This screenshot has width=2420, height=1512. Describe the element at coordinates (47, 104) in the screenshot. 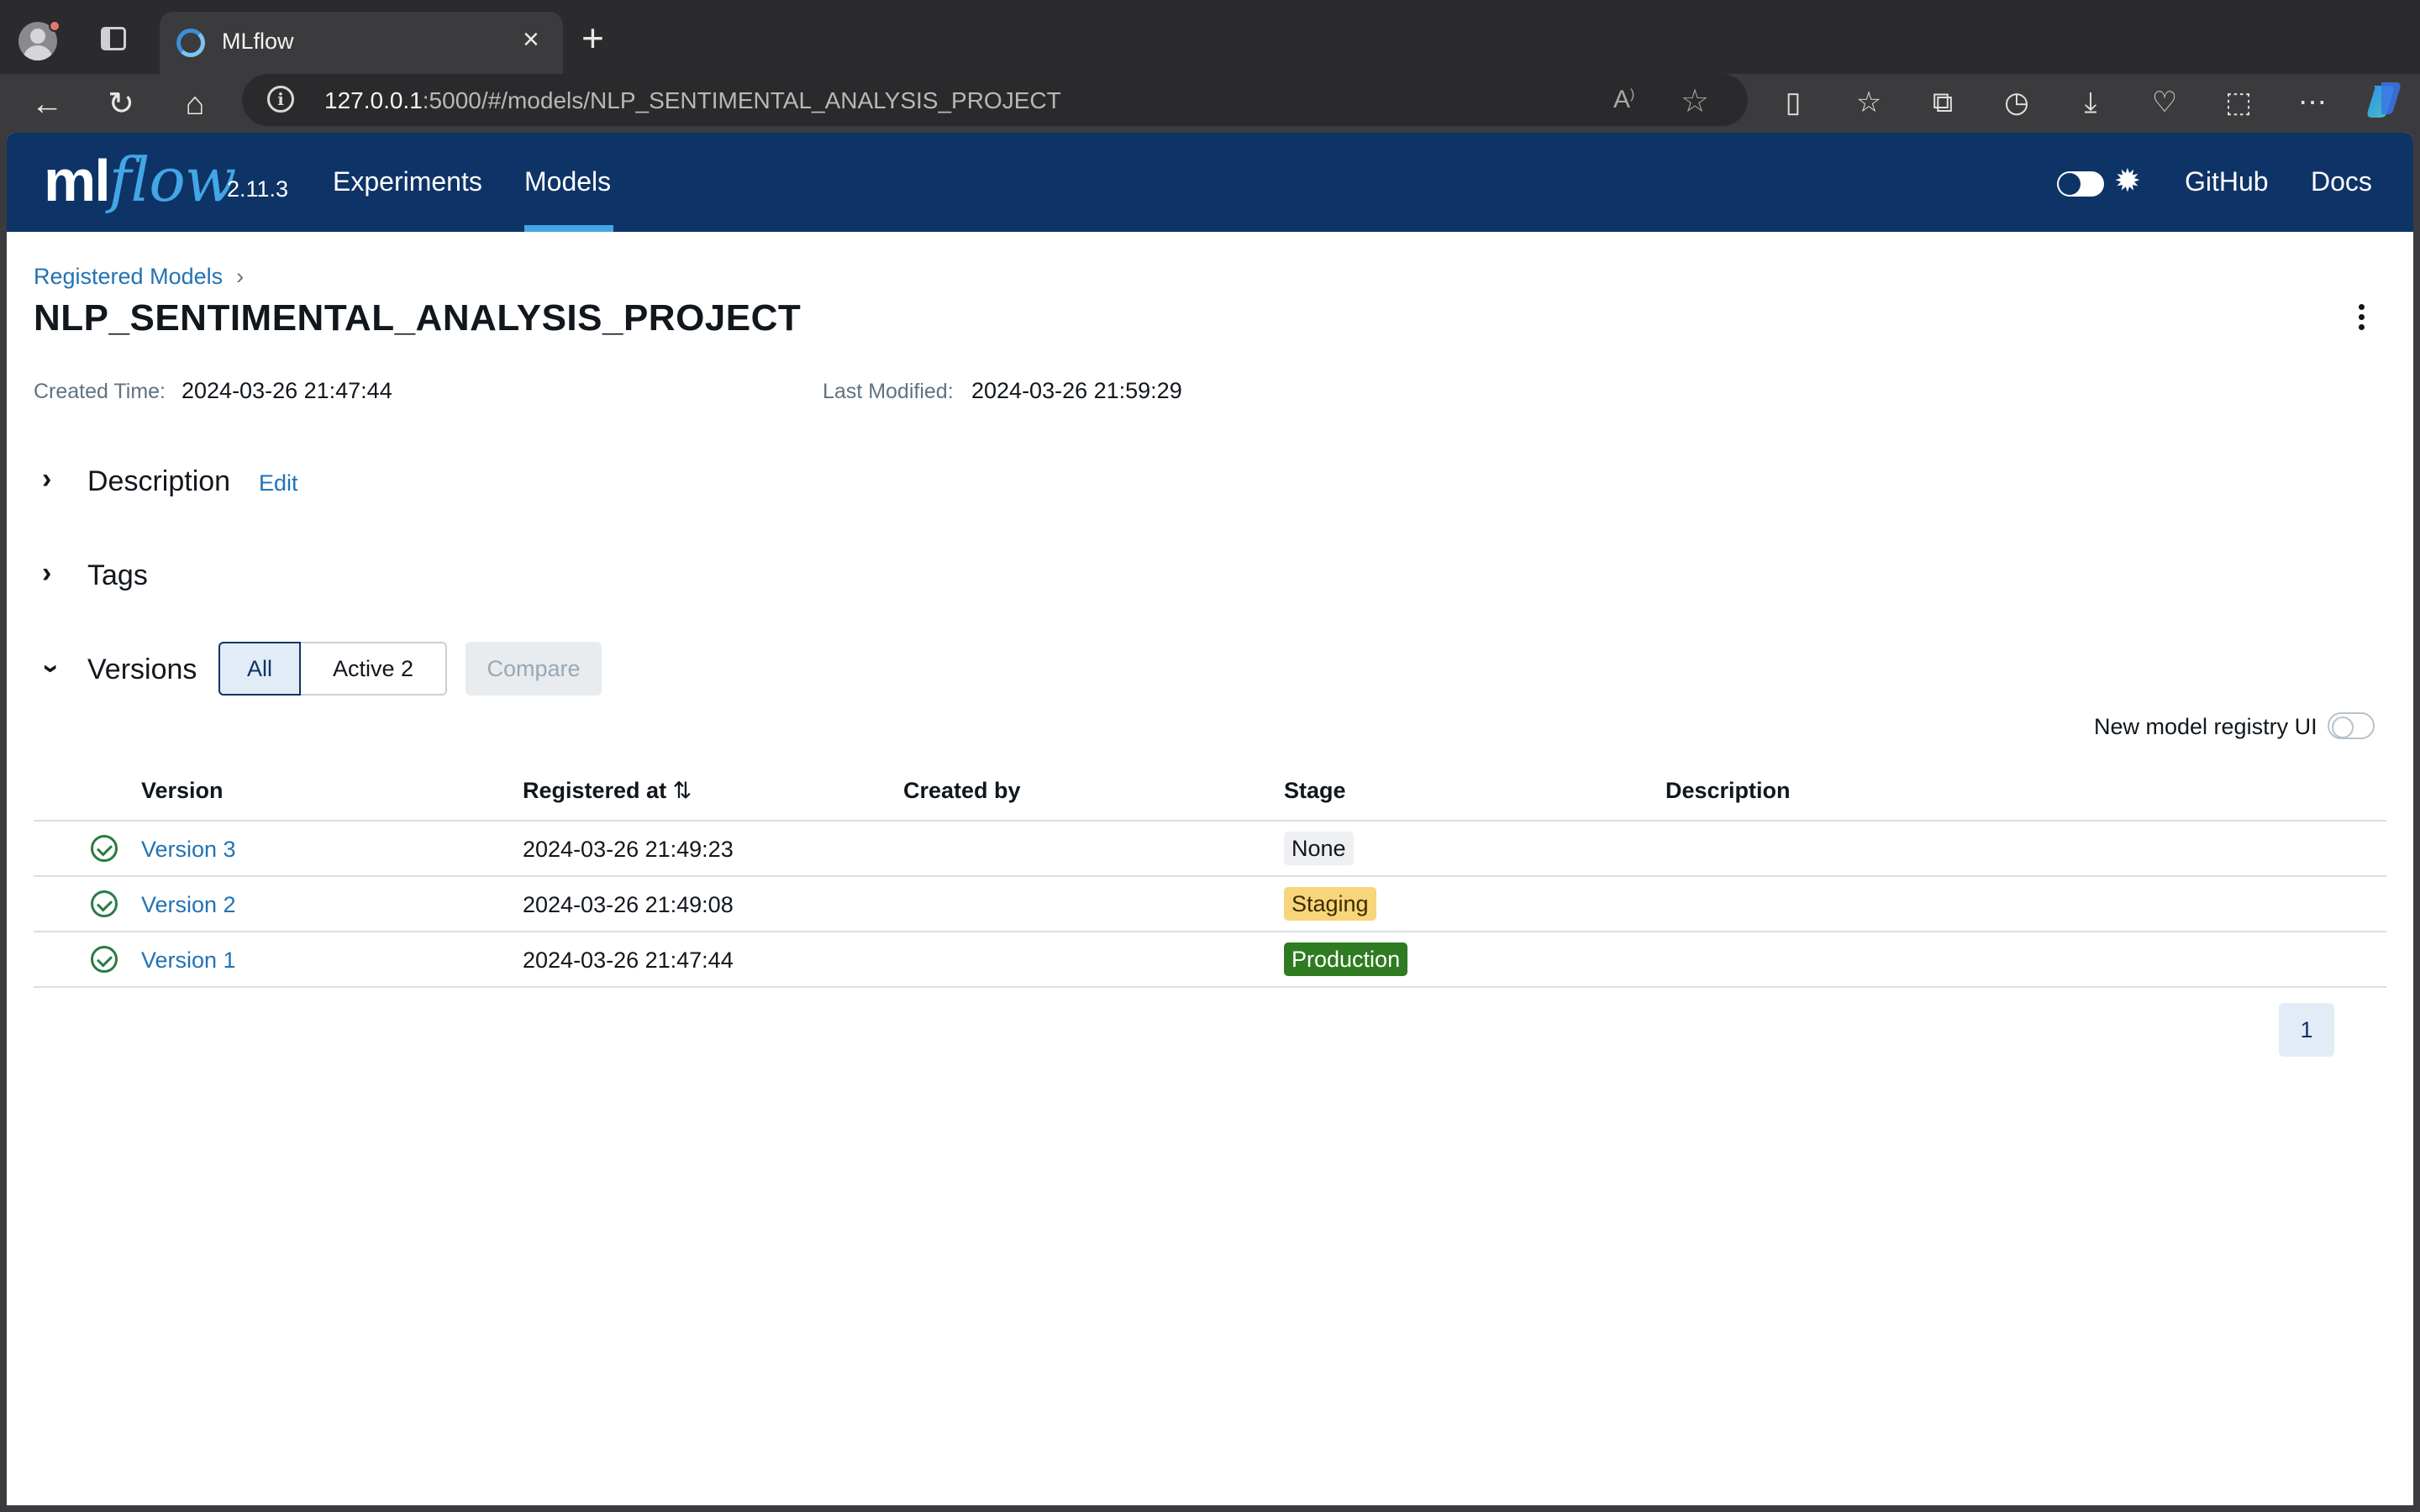

I see `back-icon: ←` at that location.